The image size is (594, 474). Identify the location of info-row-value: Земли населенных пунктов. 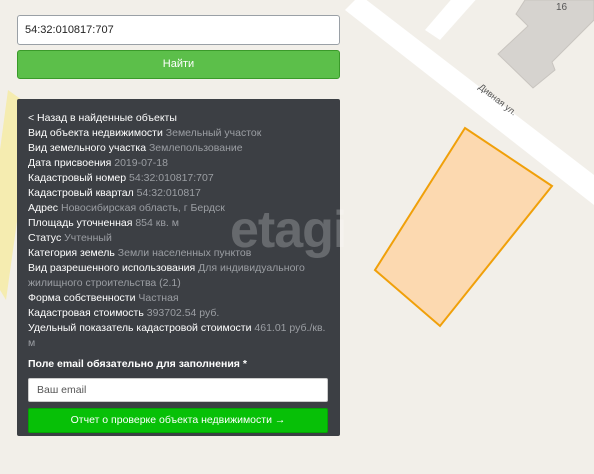
(184, 253).